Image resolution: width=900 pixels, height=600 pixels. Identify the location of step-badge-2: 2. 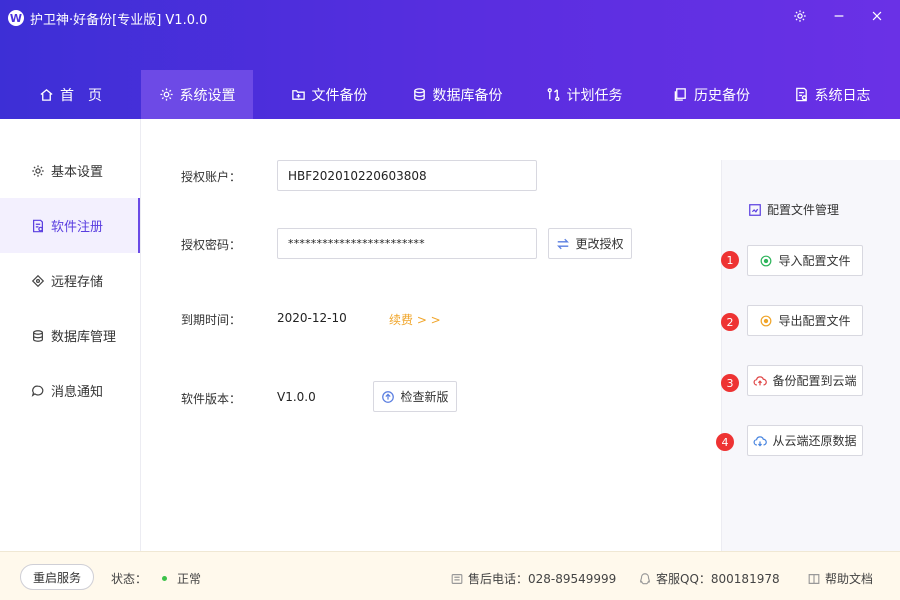
(730, 322).